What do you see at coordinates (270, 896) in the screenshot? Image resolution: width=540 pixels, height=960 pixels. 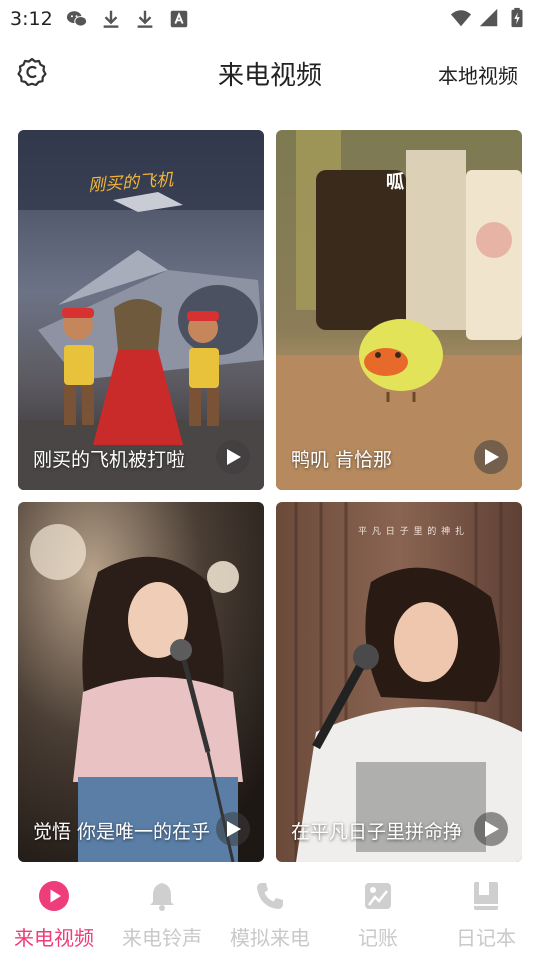 I see `phone-icon` at bounding box center [270, 896].